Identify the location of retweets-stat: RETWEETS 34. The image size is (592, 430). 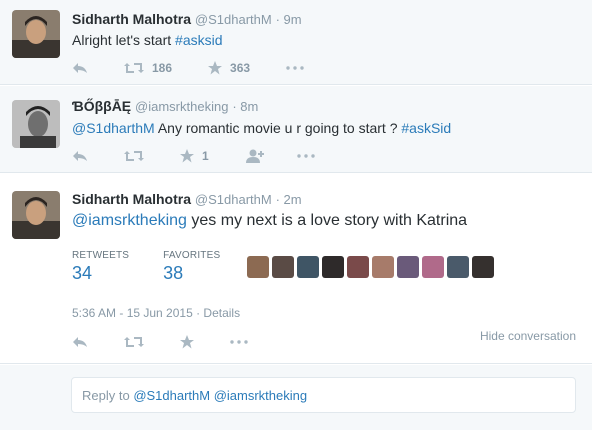
(100, 267).